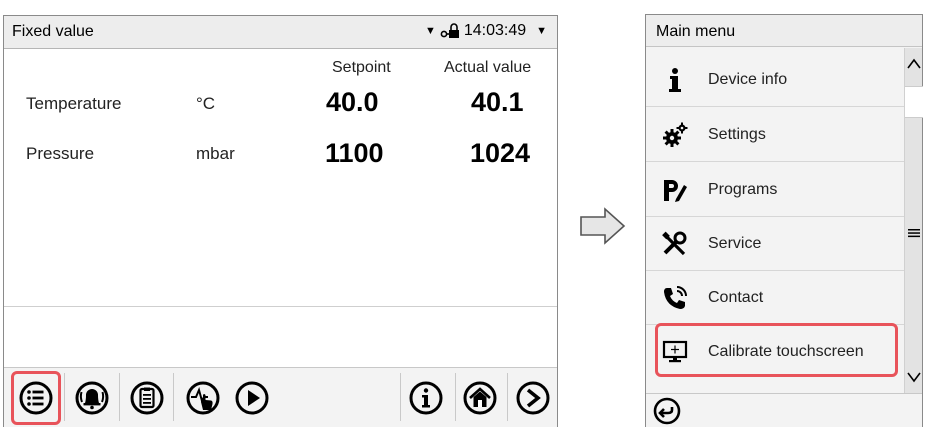  What do you see at coordinates (480, 398) in the screenshot?
I see `home-icon` at bounding box center [480, 398].